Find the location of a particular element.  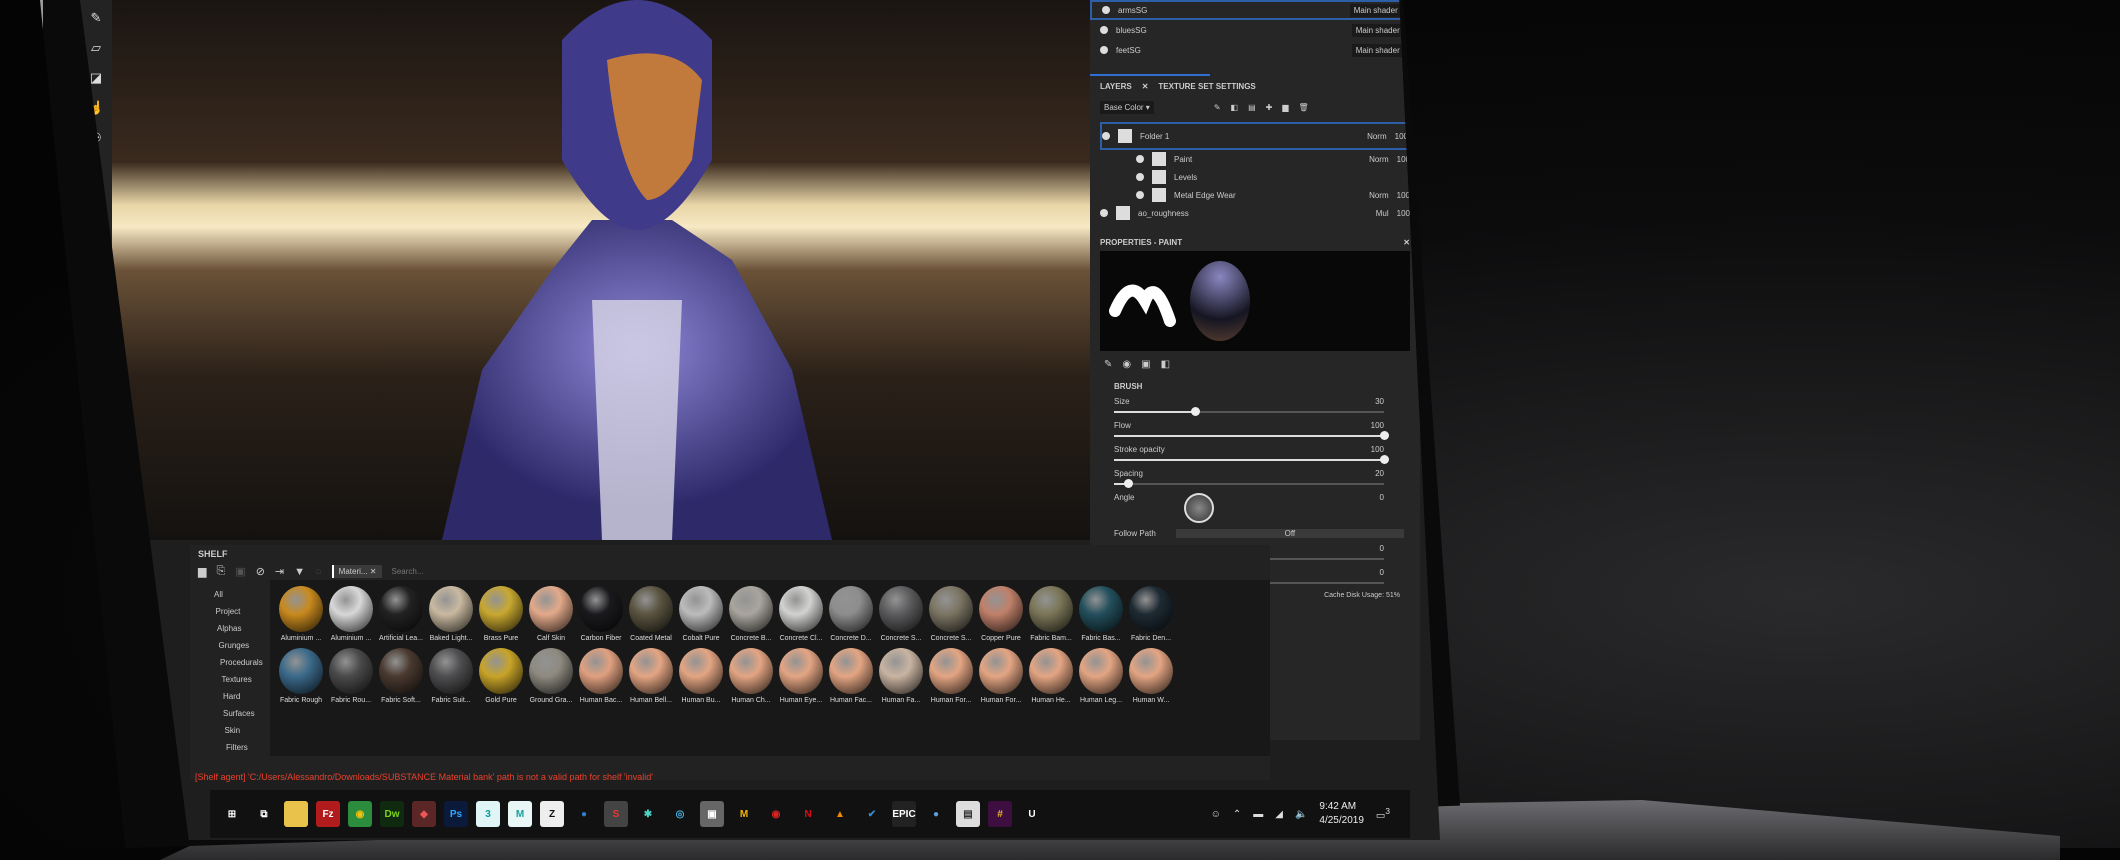

material-item: Coated Metal is located at coordinates (651, 614).